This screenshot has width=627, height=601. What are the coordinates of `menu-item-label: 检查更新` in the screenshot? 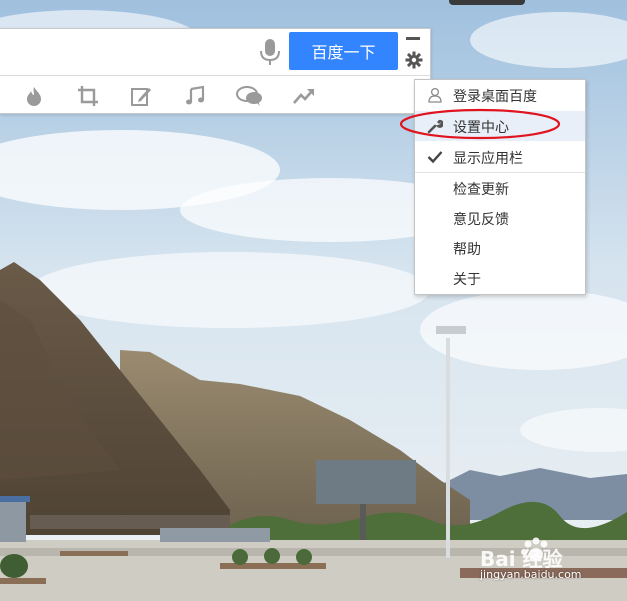 It's located at (481, 190).